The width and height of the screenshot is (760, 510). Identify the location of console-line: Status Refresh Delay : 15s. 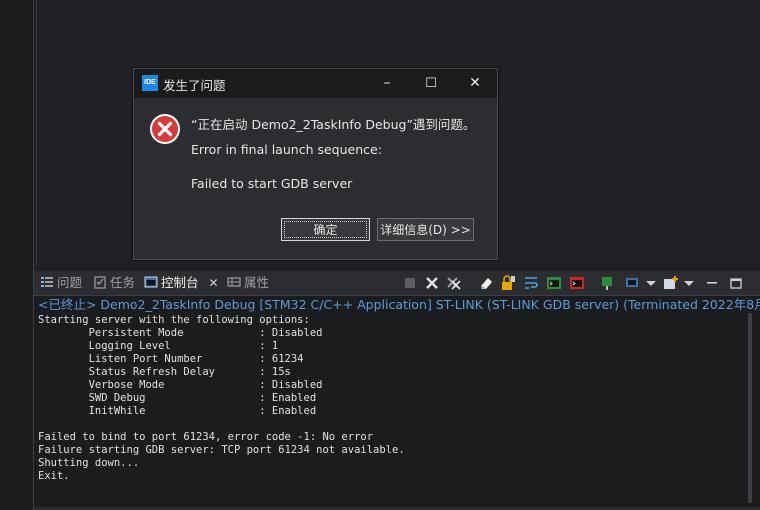
(164, 372).